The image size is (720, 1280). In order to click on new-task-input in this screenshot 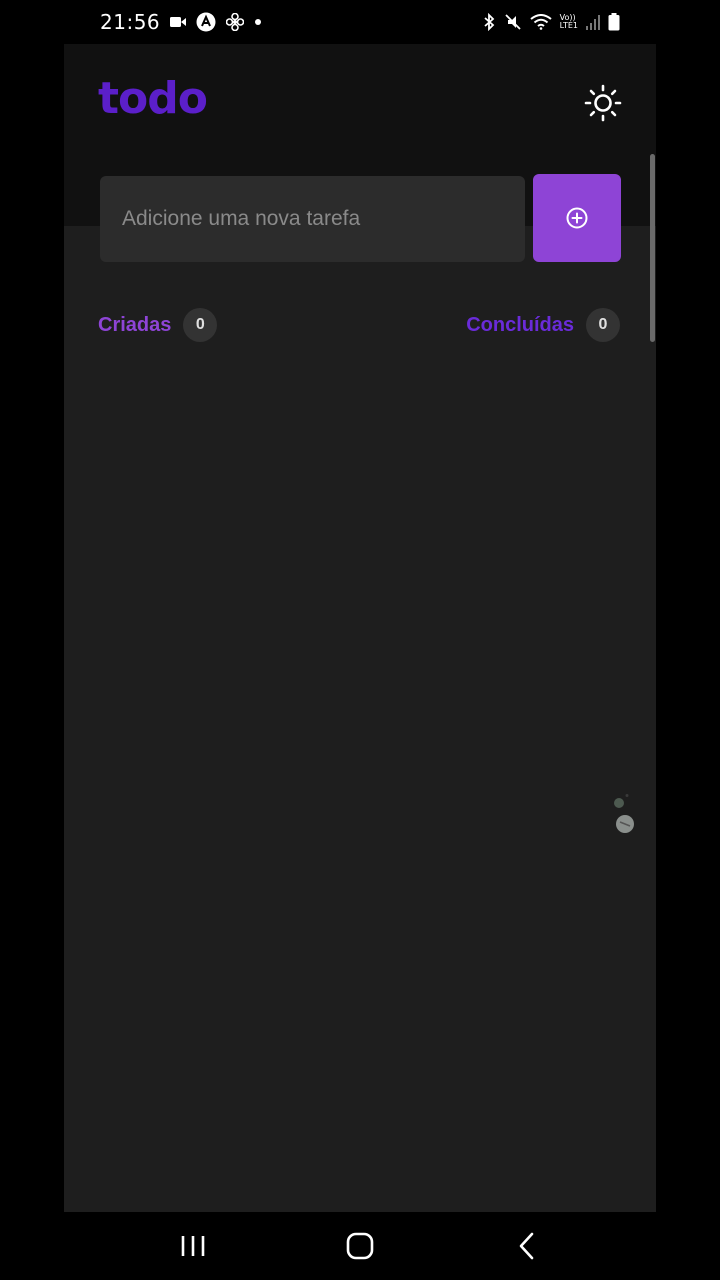, I will do `click(312, 219)`.